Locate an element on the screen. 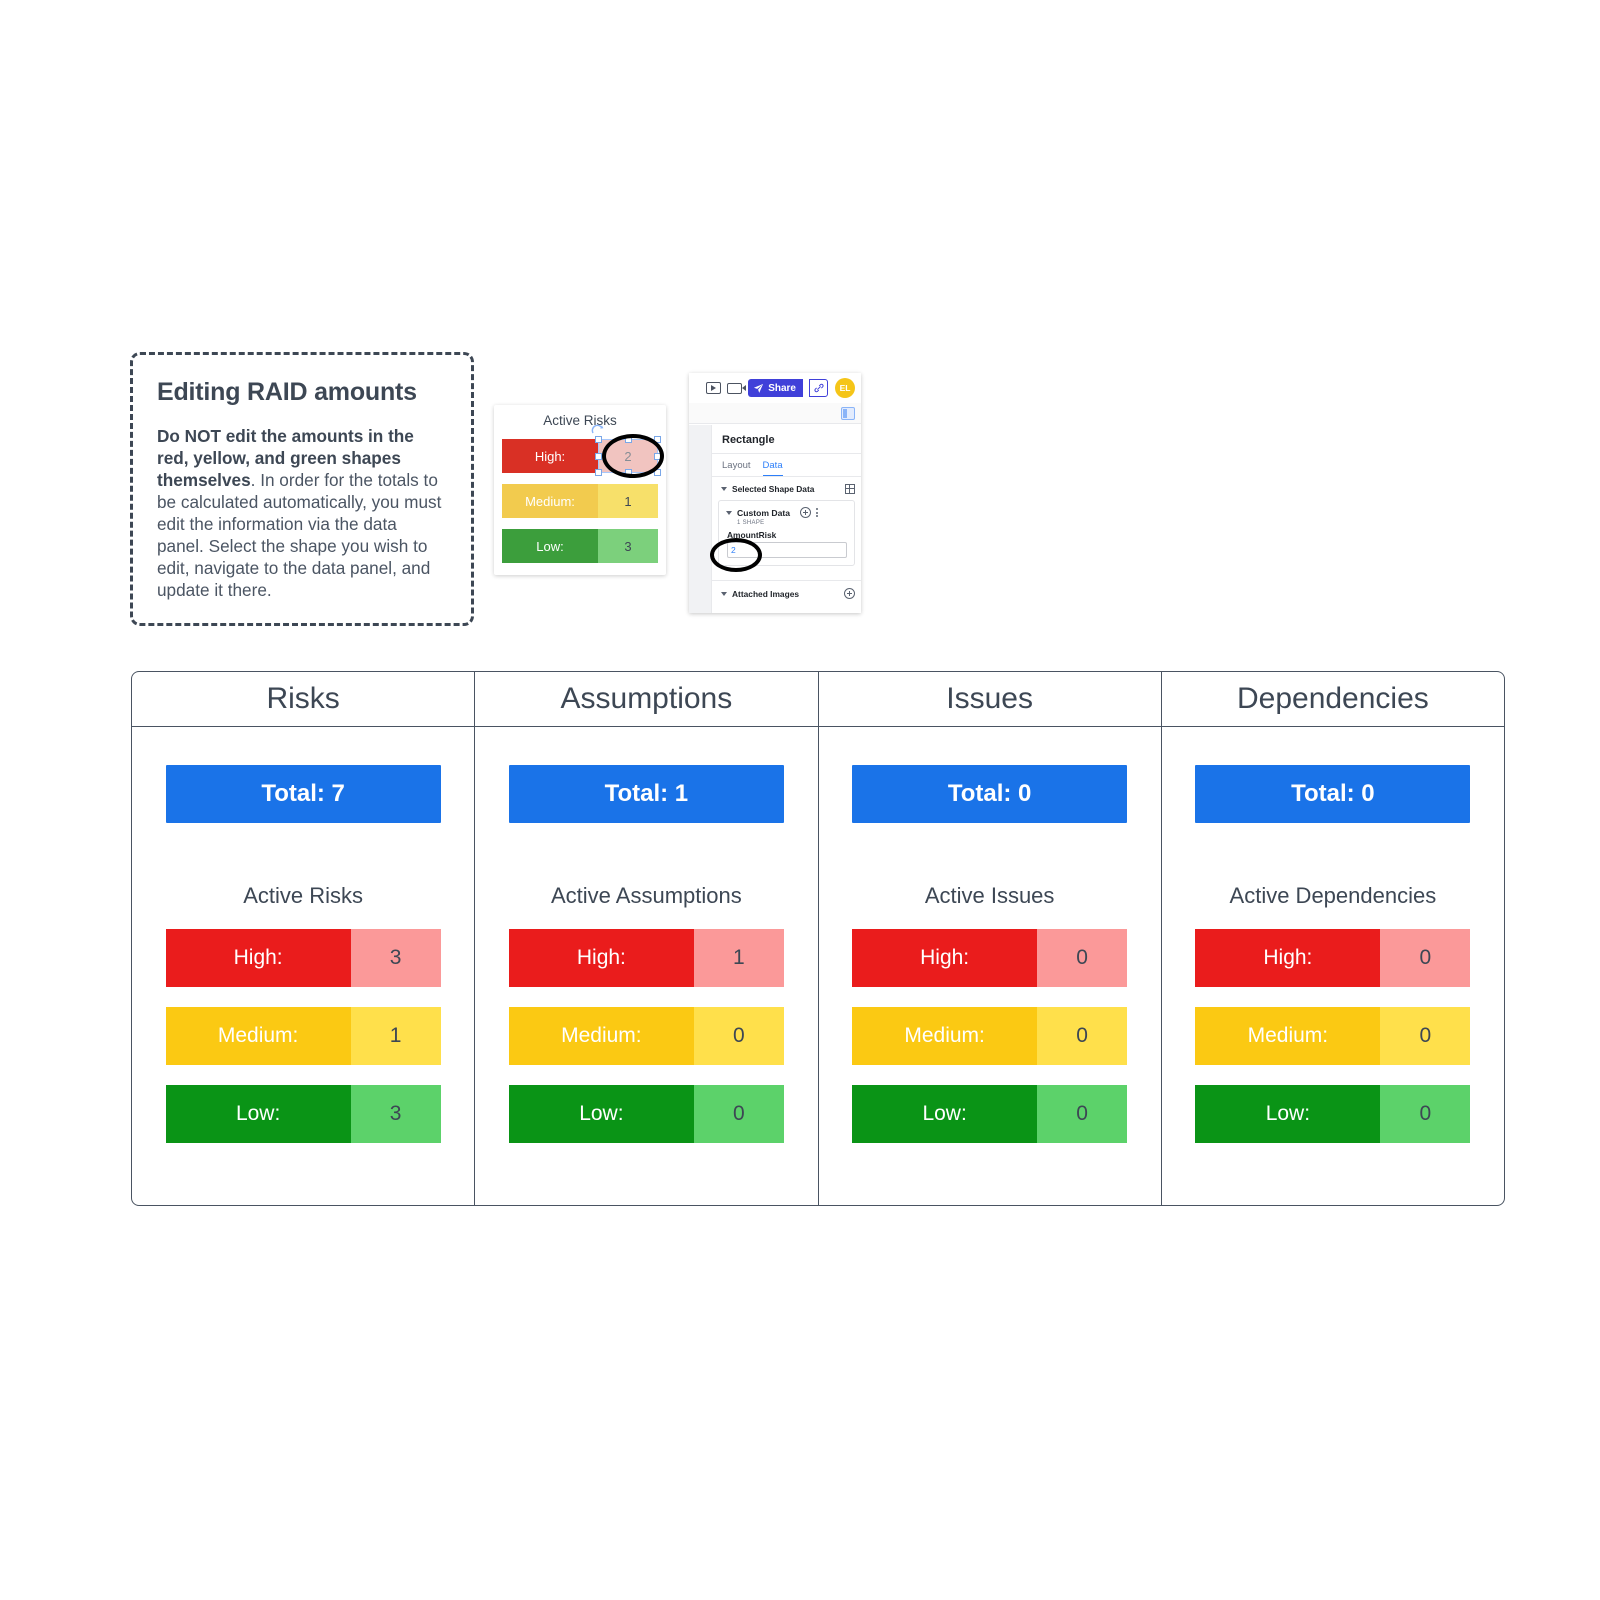 This screenshot has height=1600, width=1600. total-bar-issues: Total: 0 is located at coordinates (990, 794).